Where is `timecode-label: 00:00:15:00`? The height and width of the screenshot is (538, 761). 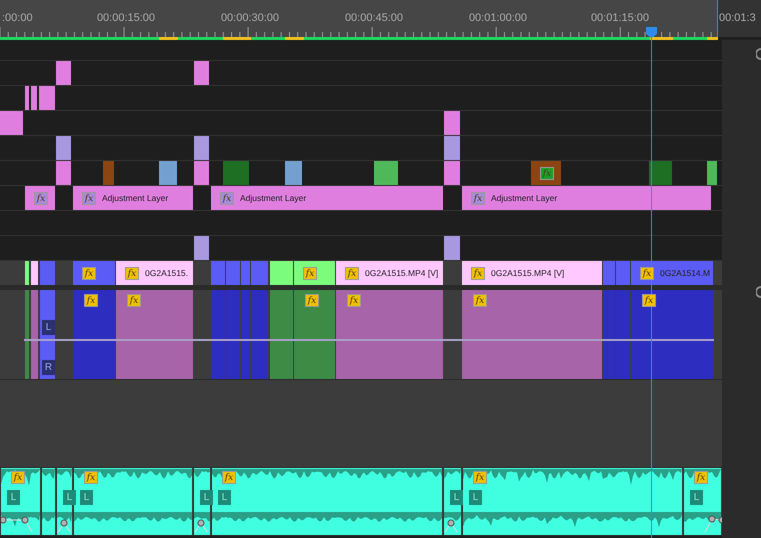 timecode-label: 00:00:15:00 is located at coordinates (126, 18).